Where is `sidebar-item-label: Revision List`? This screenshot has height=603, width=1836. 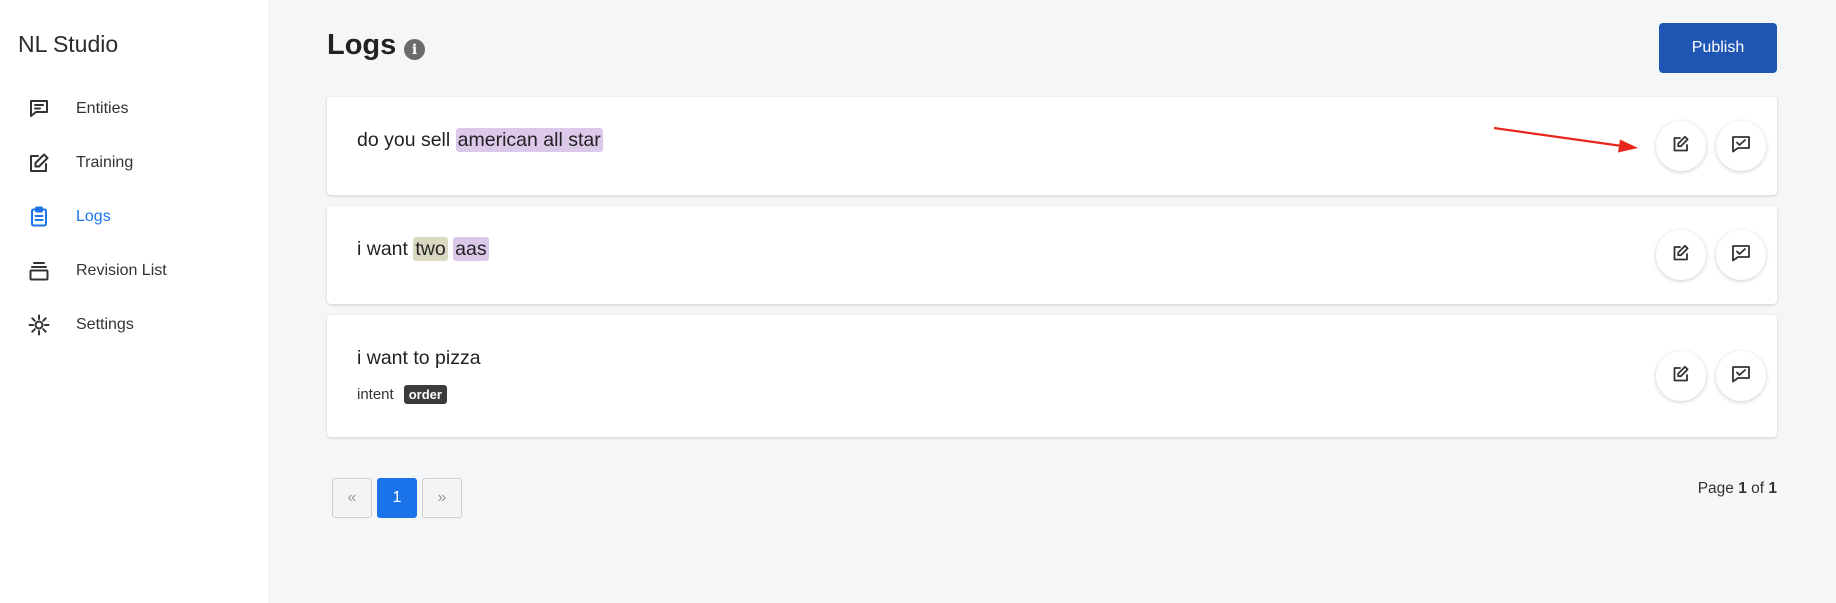 sidebar-item-label: Revision List is located at coordinates (121, 270).